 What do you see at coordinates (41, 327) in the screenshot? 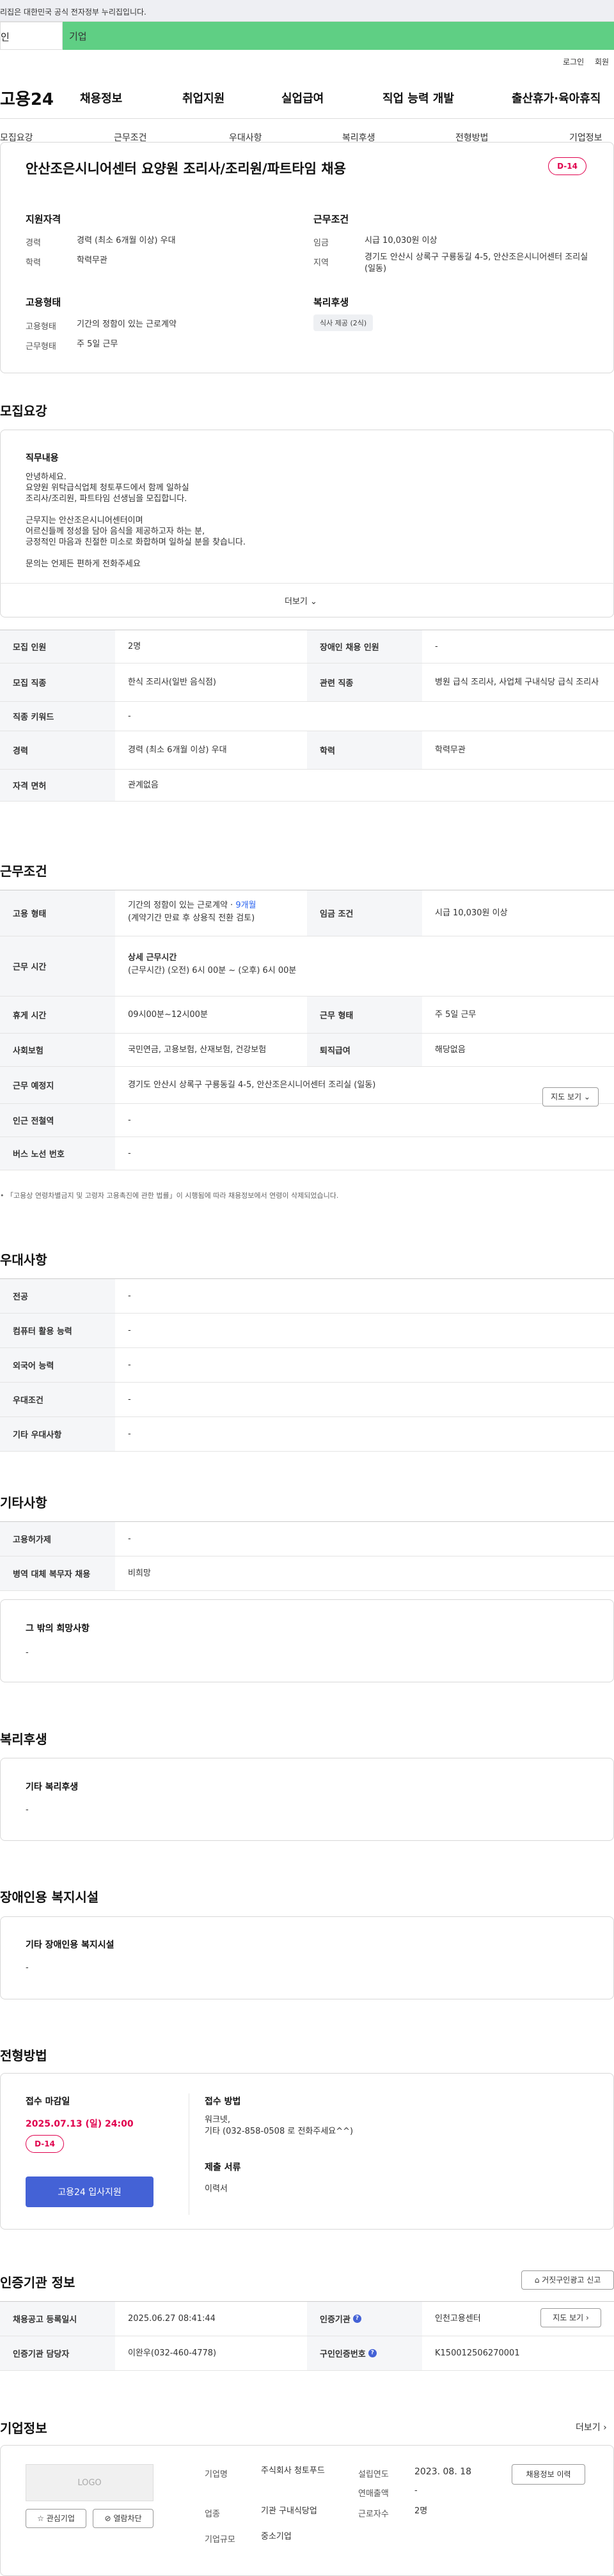
I see `emp-type-label: 고용형태` at bounding box center [41, 327].